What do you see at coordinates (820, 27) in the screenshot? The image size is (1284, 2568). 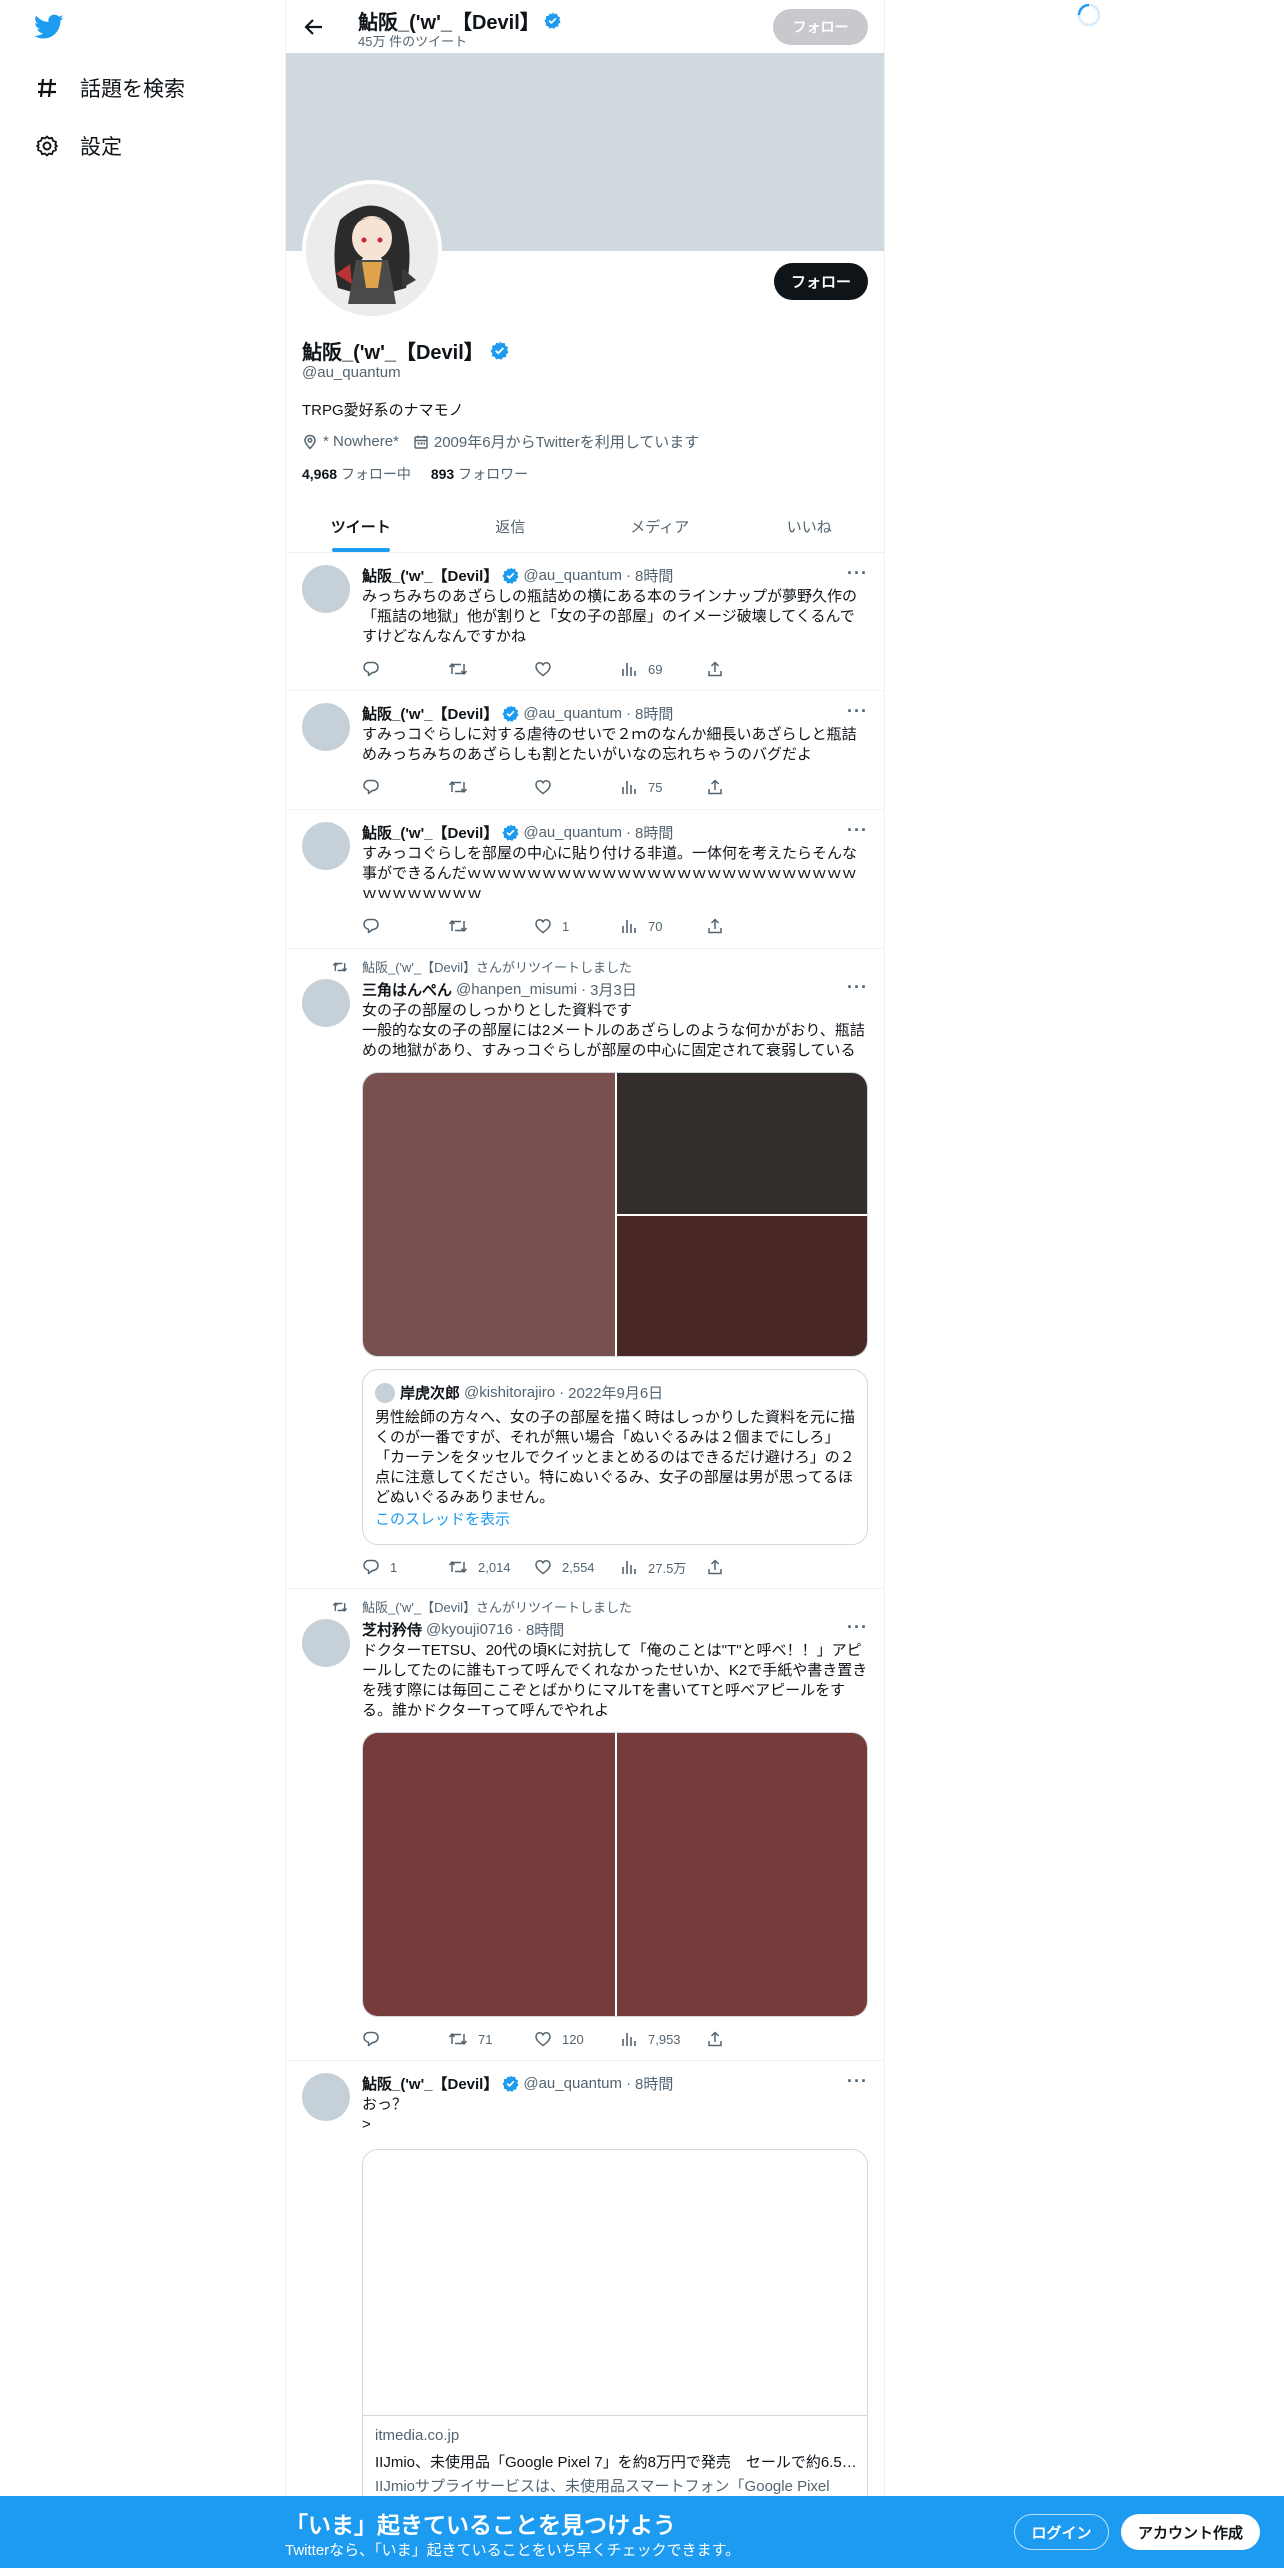 I see `header-follow-button: フォロー` at bounding box center [820, 27].